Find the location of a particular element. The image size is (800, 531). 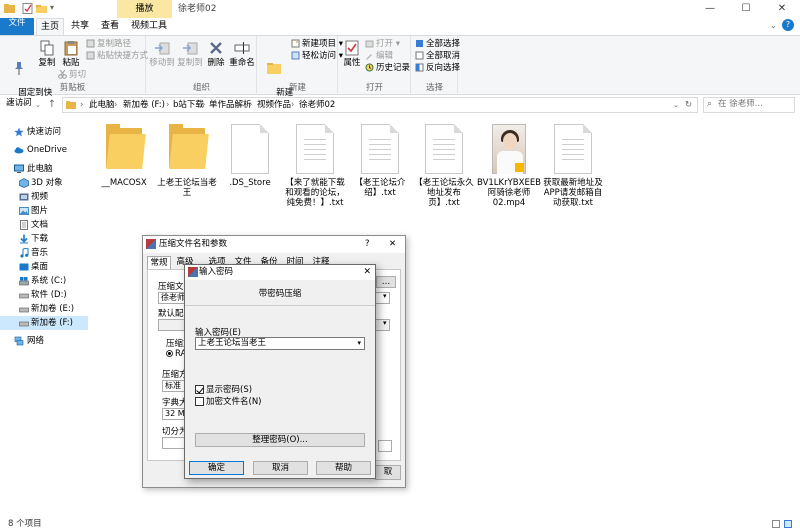

properties-quick-icon is located at coordinates (27, 8).